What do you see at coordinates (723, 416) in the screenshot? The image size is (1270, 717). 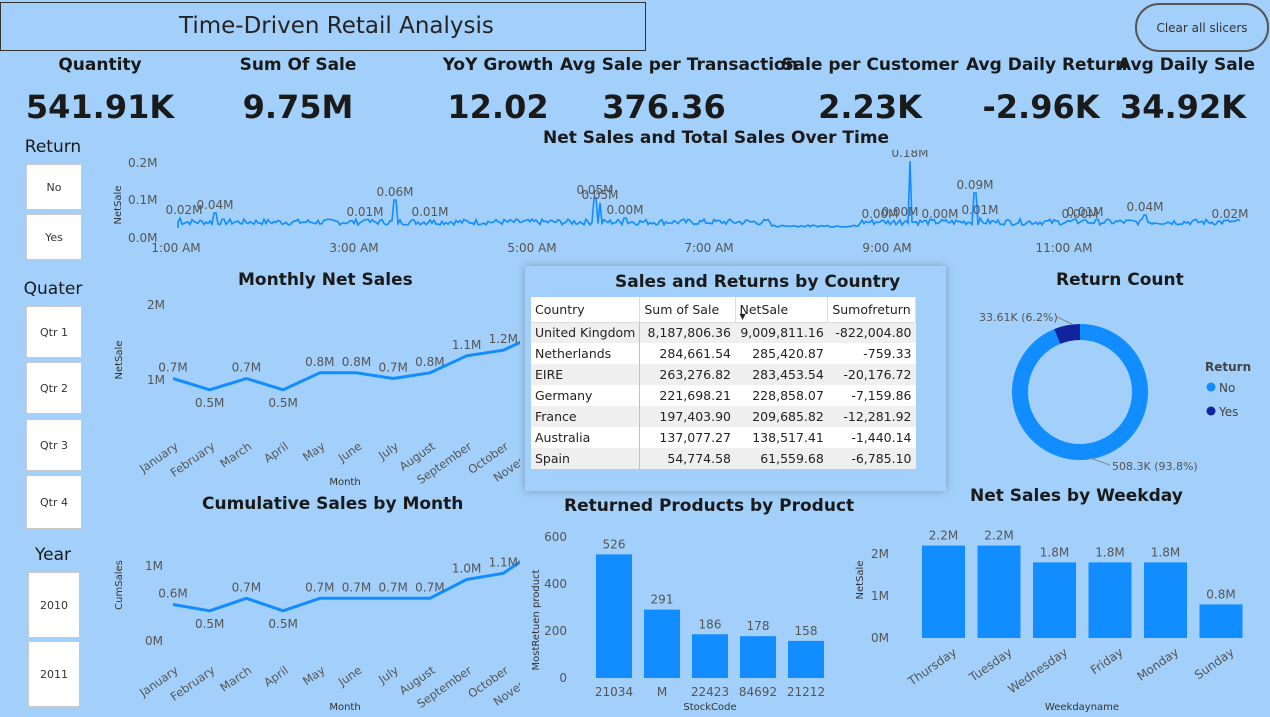 I see `table-row: France 197,403.90 209,685.82 -12,281.92` at bounding box center [723, 416].